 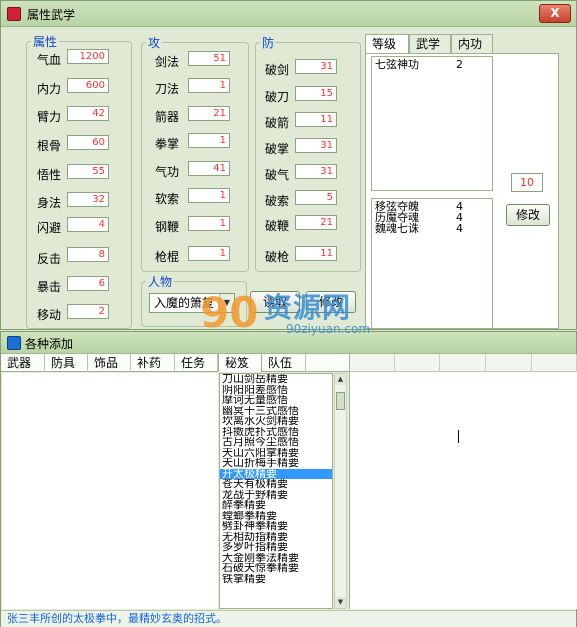 What do you see at coordinates (49, 203) in the screenshot?
I see `attr-label: 身法` at bounding box center [49, 203].